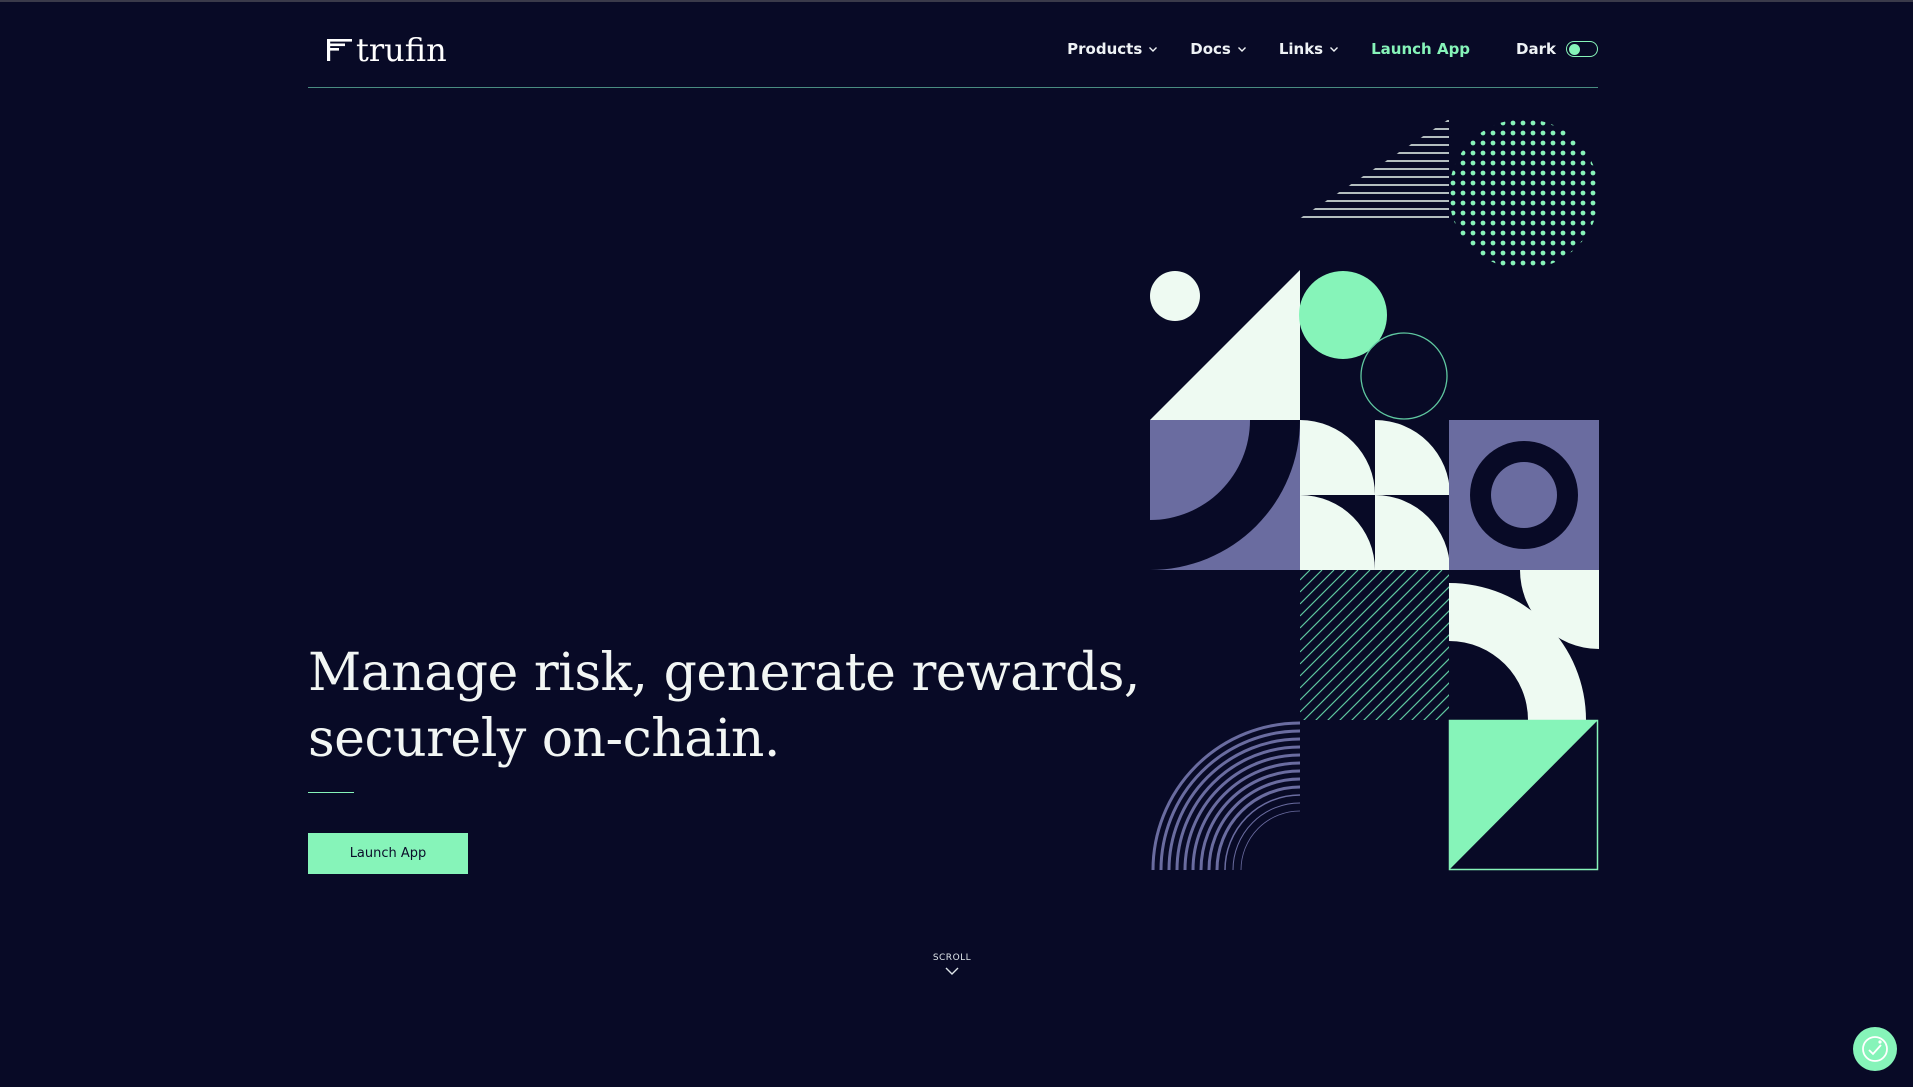 The height and width of the screenshot is (1087, 1913). I want to click on nav-links-label: Links, so click(1301, 49).